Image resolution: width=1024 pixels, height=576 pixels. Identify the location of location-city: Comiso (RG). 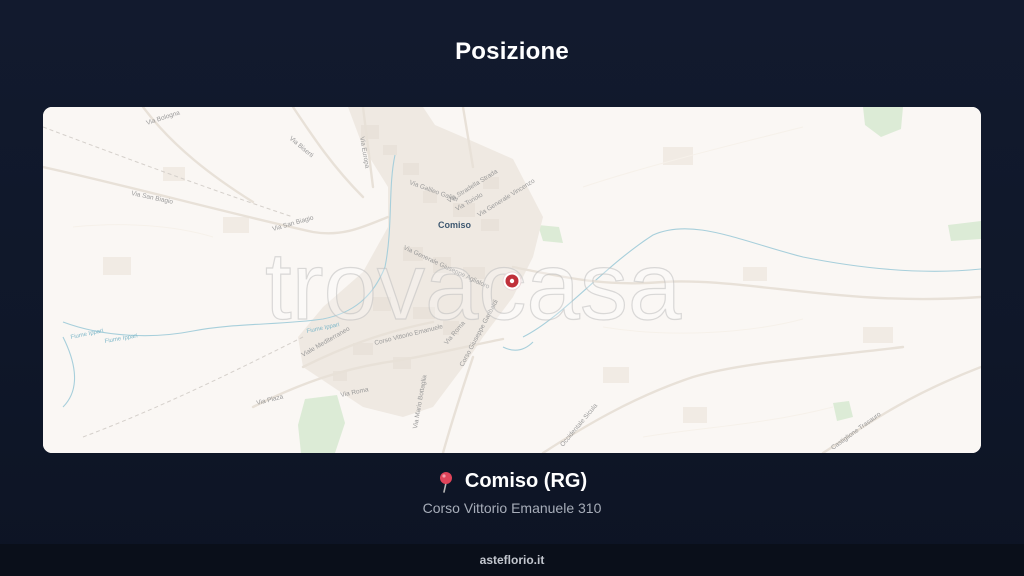
(526, 481).